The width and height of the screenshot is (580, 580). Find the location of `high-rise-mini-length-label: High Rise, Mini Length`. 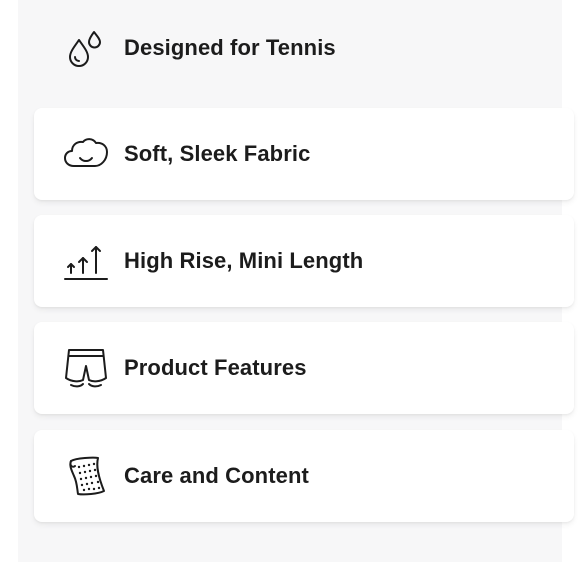

high-rise-mini-length-label: High Rise, Mini Length is located at coordinates (244, 260).